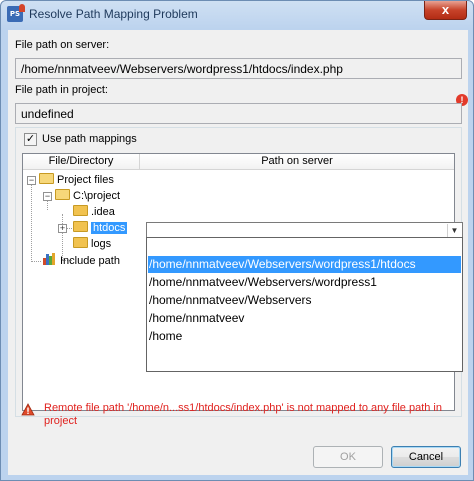  What do you see at coordinates (304, 336) in the screenshot?
I see `dropdown-option: /home` at bounding box center [304, 336].